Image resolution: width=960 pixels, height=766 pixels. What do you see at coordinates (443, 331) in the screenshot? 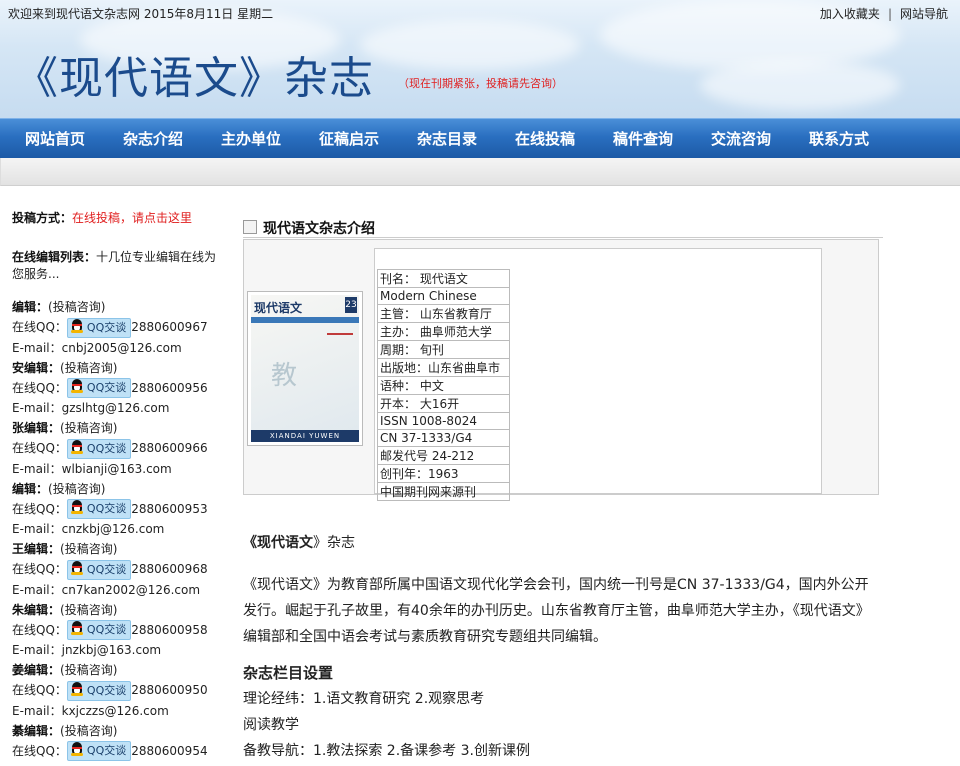
I see `info-cell: 主办： 曲阜师范大学` at bounding box center [443, 331].